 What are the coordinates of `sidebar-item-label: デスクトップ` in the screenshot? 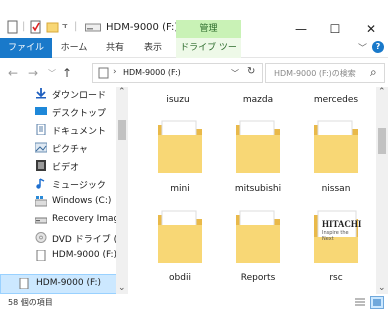 It's located at (79, 114).